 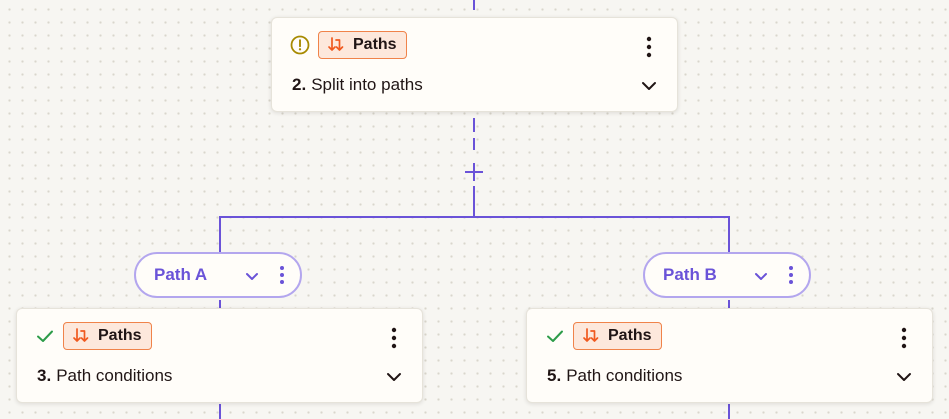 I want to click on step-title: 5. Path conditions, so click(x=614, y=376).